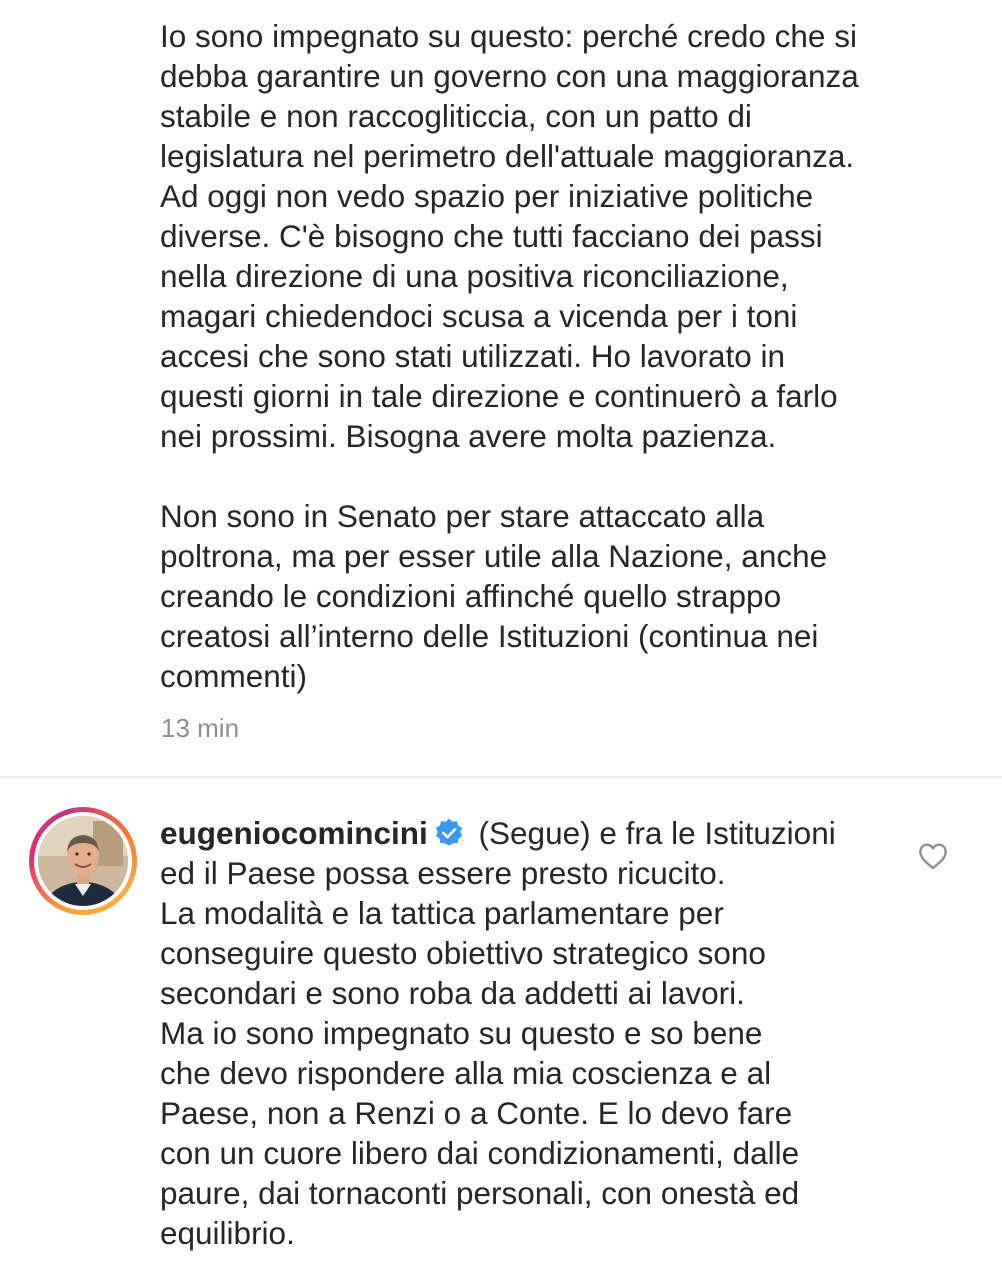  I want to click on avatar-gap, so click(83, 861).